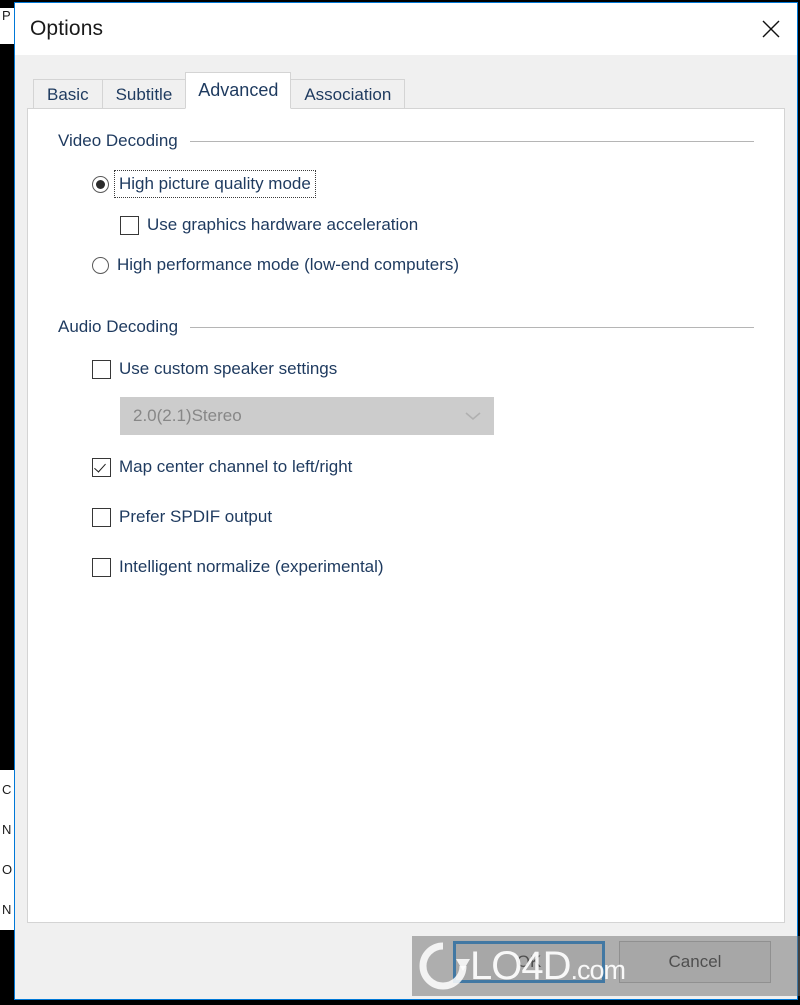  I want to click on ok-button-label: OK, so click(529, 961).